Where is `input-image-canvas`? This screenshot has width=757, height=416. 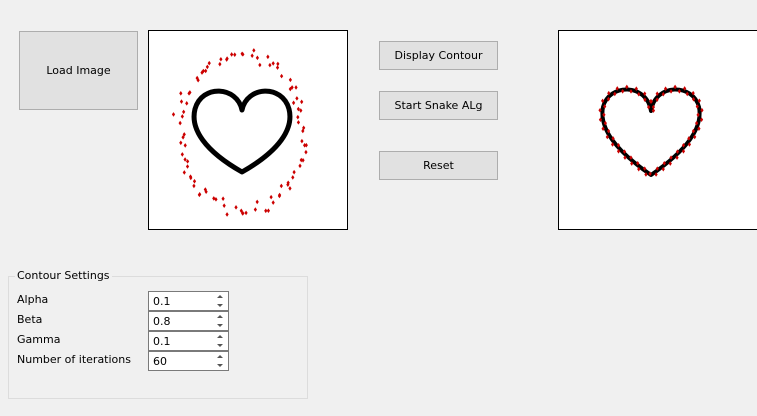
input-image-canvas is located at coordinates (248, 130).